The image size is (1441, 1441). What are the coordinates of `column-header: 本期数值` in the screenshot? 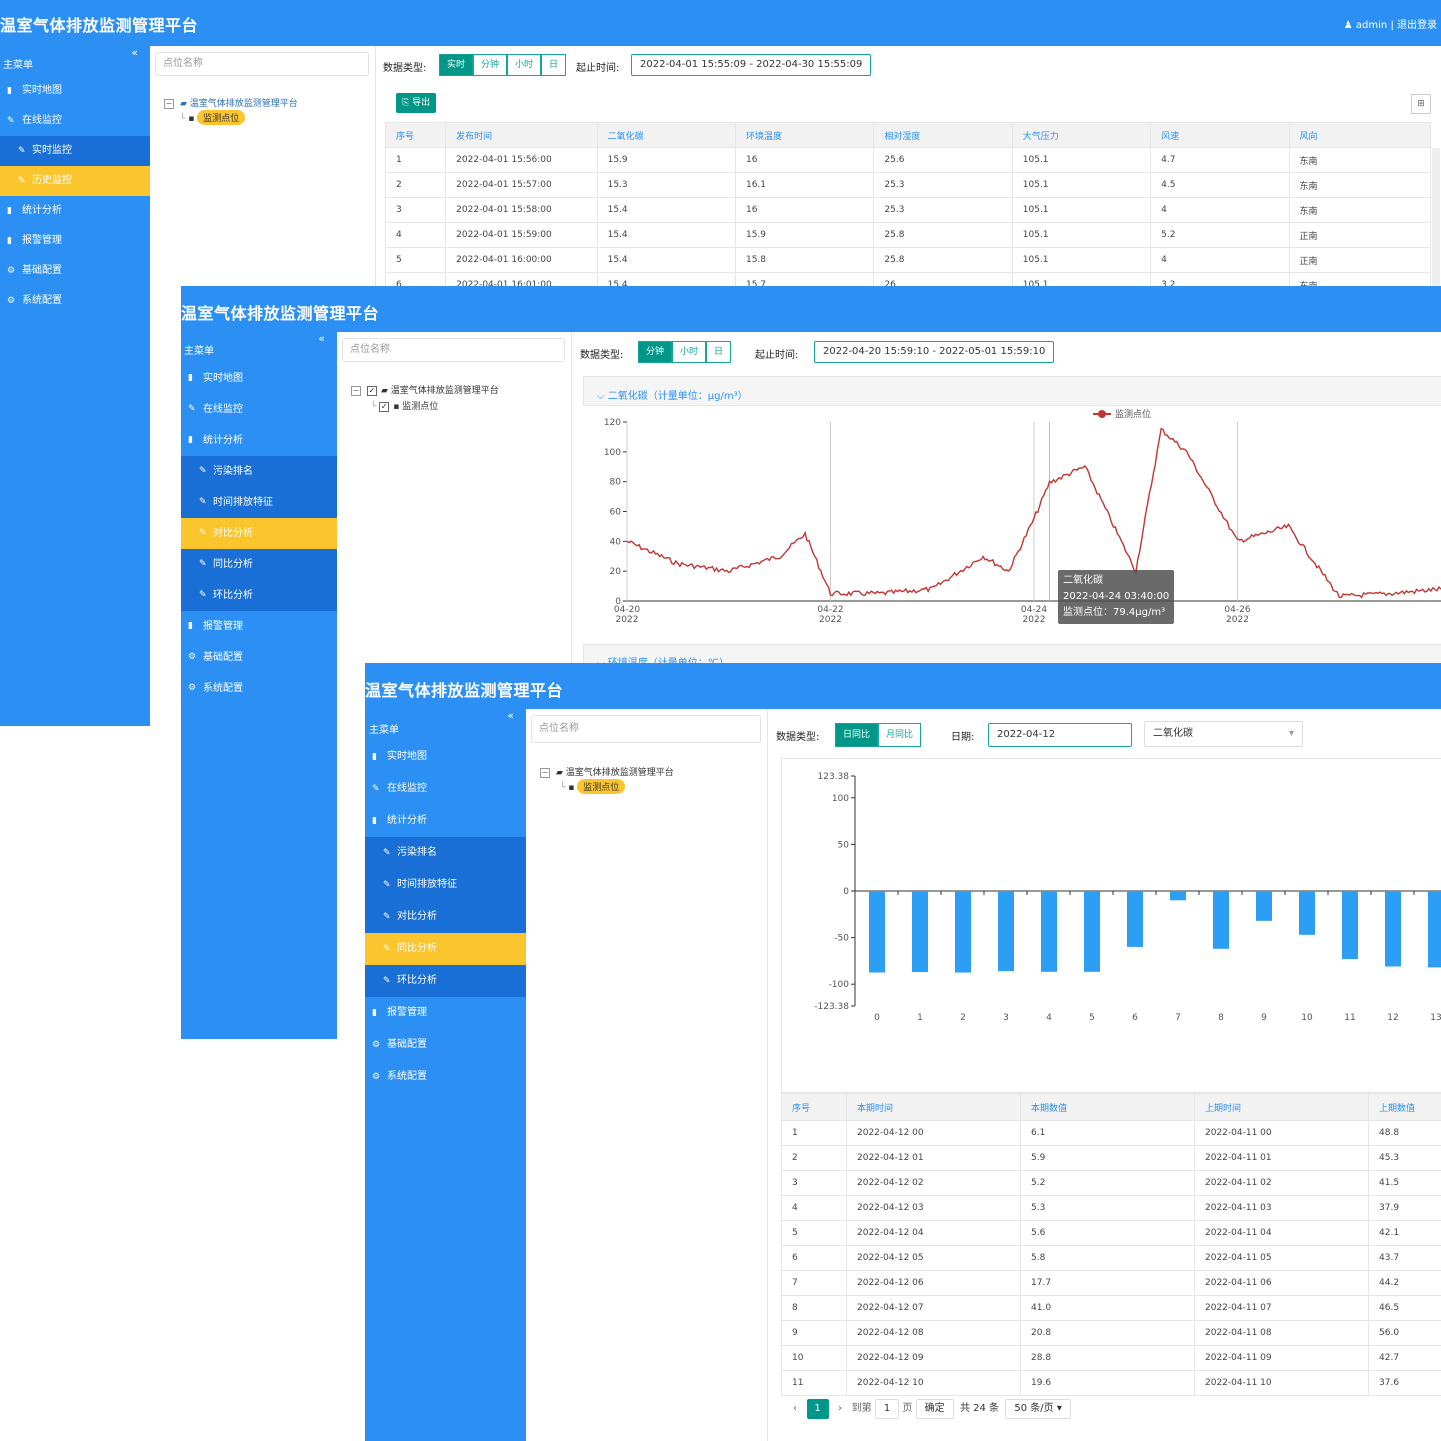 It's located at (1107, 1107).